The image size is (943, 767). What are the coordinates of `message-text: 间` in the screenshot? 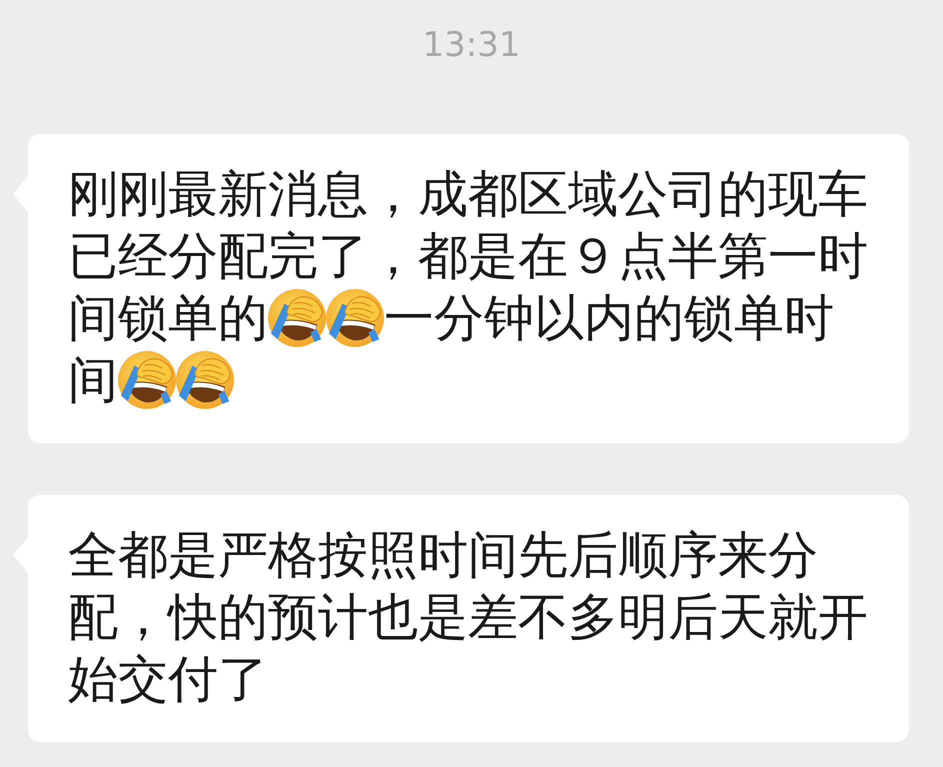 It's located at (93, 380).